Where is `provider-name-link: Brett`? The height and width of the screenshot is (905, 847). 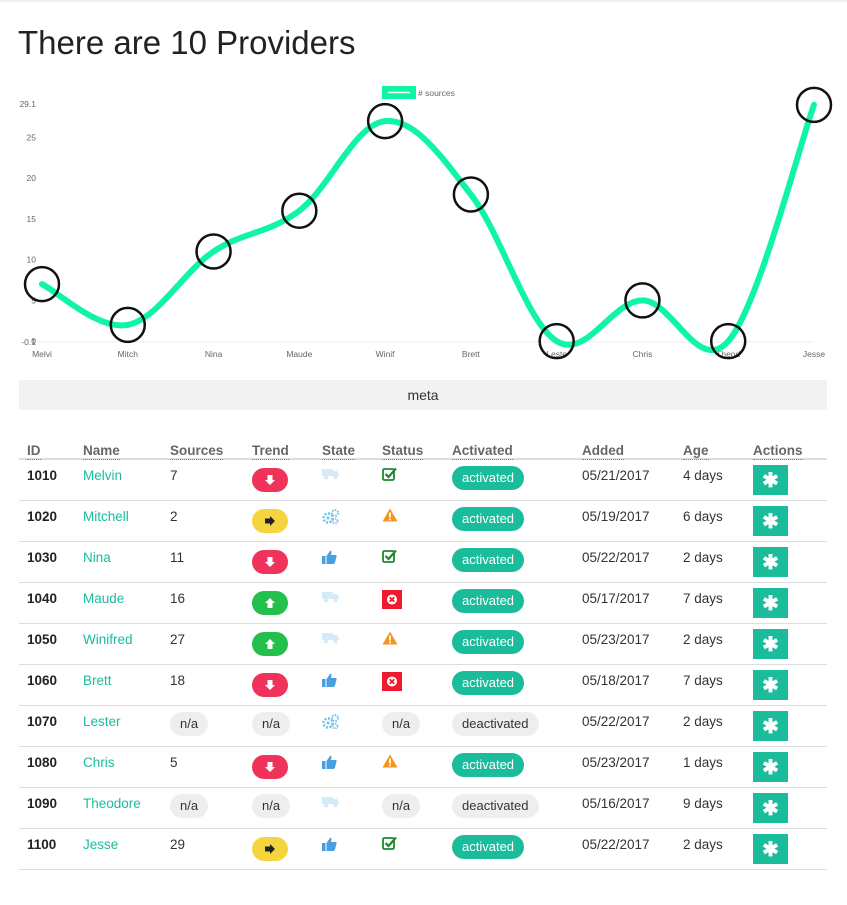 provider-name-link: Brett is located at coordinates (118, 685).